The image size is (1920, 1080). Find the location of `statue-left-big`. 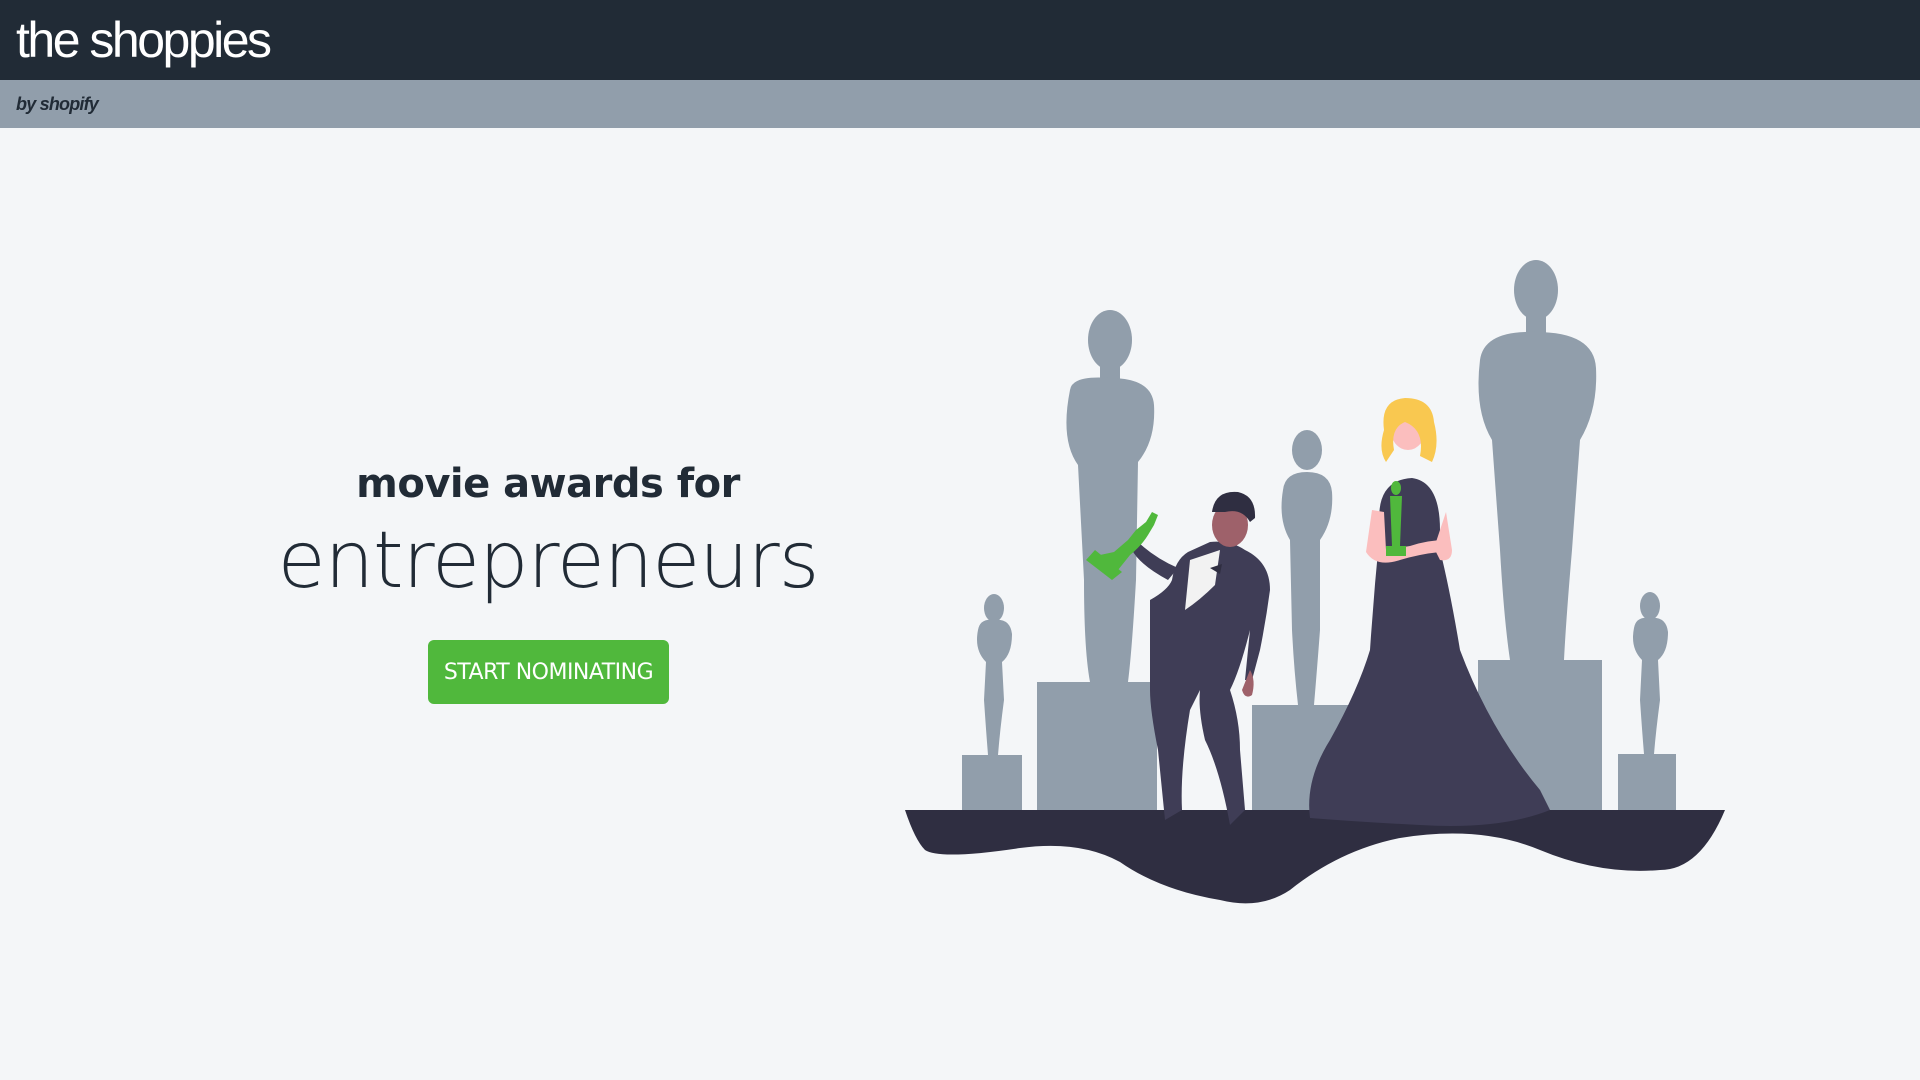

statue-left-big is located at coordinates (1110, 496).